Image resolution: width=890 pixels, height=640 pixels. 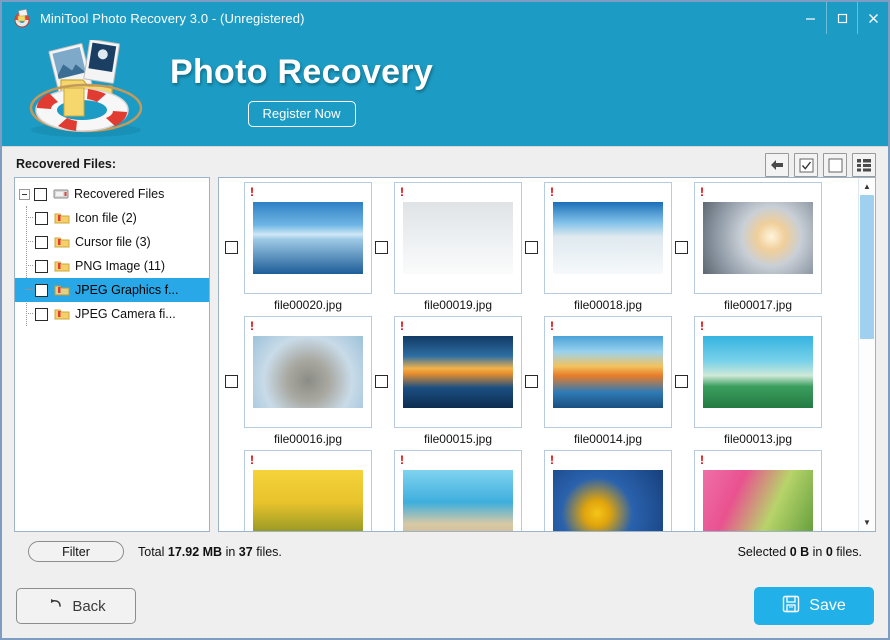 What do you see at coordinates (608, 439) in the screenshot?
I see `thumbnail-filename: file00014.jpg` at bounding box center [608, 439].